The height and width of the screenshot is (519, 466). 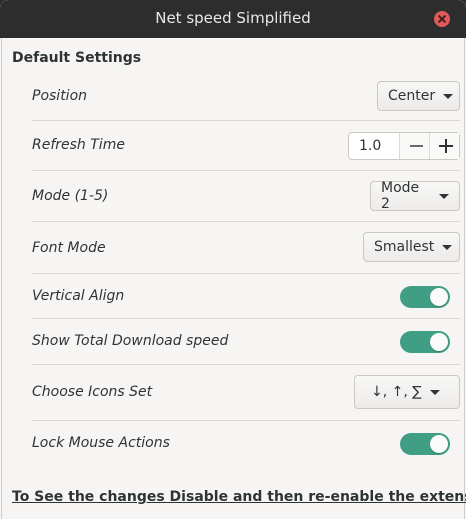 I want to click on mode-label: Mode (1-5), so click(x=70, y=196).